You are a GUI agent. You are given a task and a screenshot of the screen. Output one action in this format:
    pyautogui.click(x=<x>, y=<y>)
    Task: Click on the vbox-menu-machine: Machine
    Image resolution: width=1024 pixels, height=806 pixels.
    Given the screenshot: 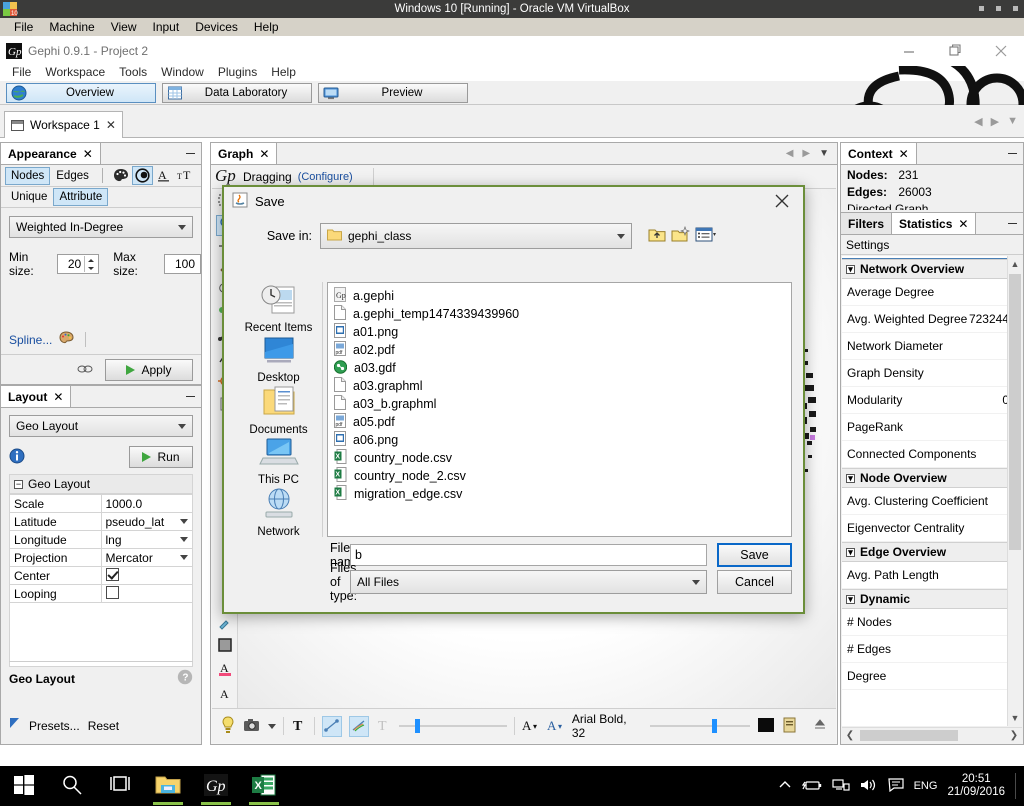 What is the action you would take?
    pyautogui.click(x=71, y=27)
    